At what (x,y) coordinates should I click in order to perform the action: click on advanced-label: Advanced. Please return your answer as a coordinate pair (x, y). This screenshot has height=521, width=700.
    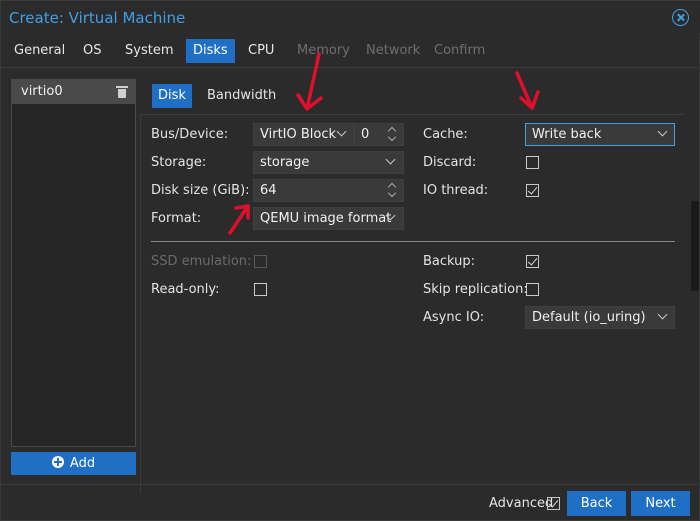
    Looking at the image, I should click on (521, 503).